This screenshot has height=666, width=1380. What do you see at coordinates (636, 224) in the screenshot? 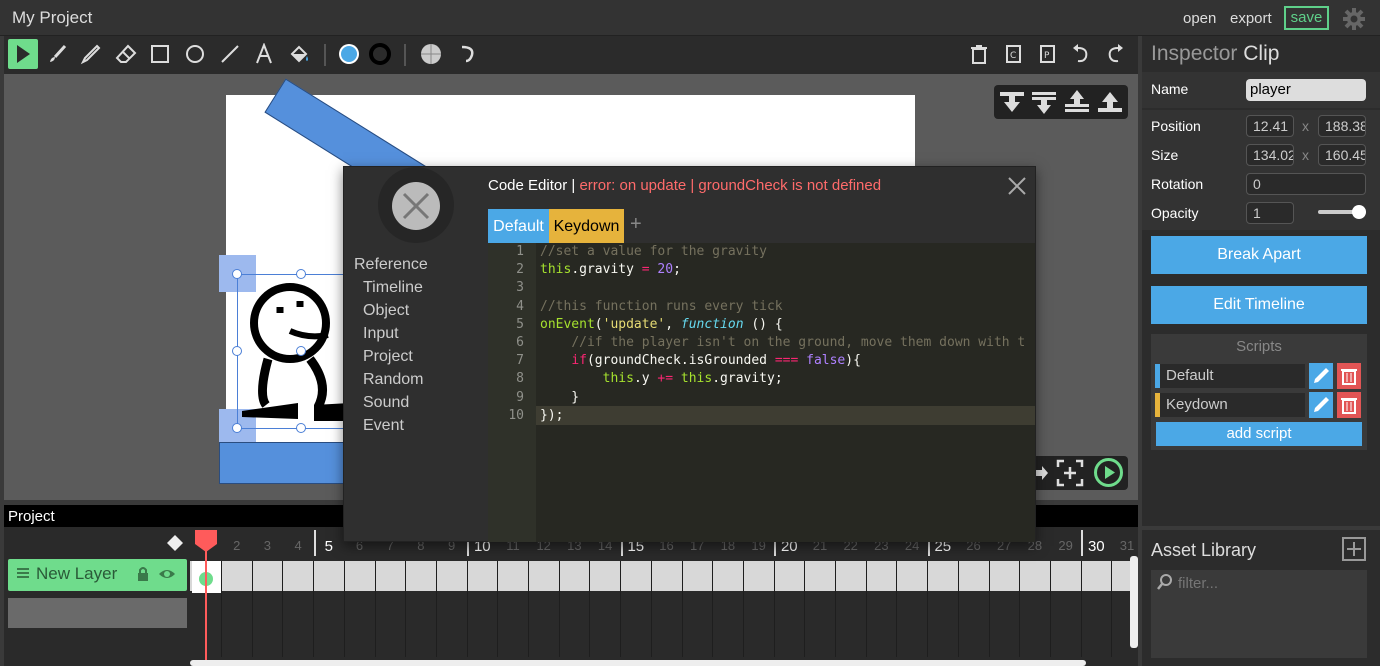
I see `add-tab-button: +` at bounding box center [636, 224].